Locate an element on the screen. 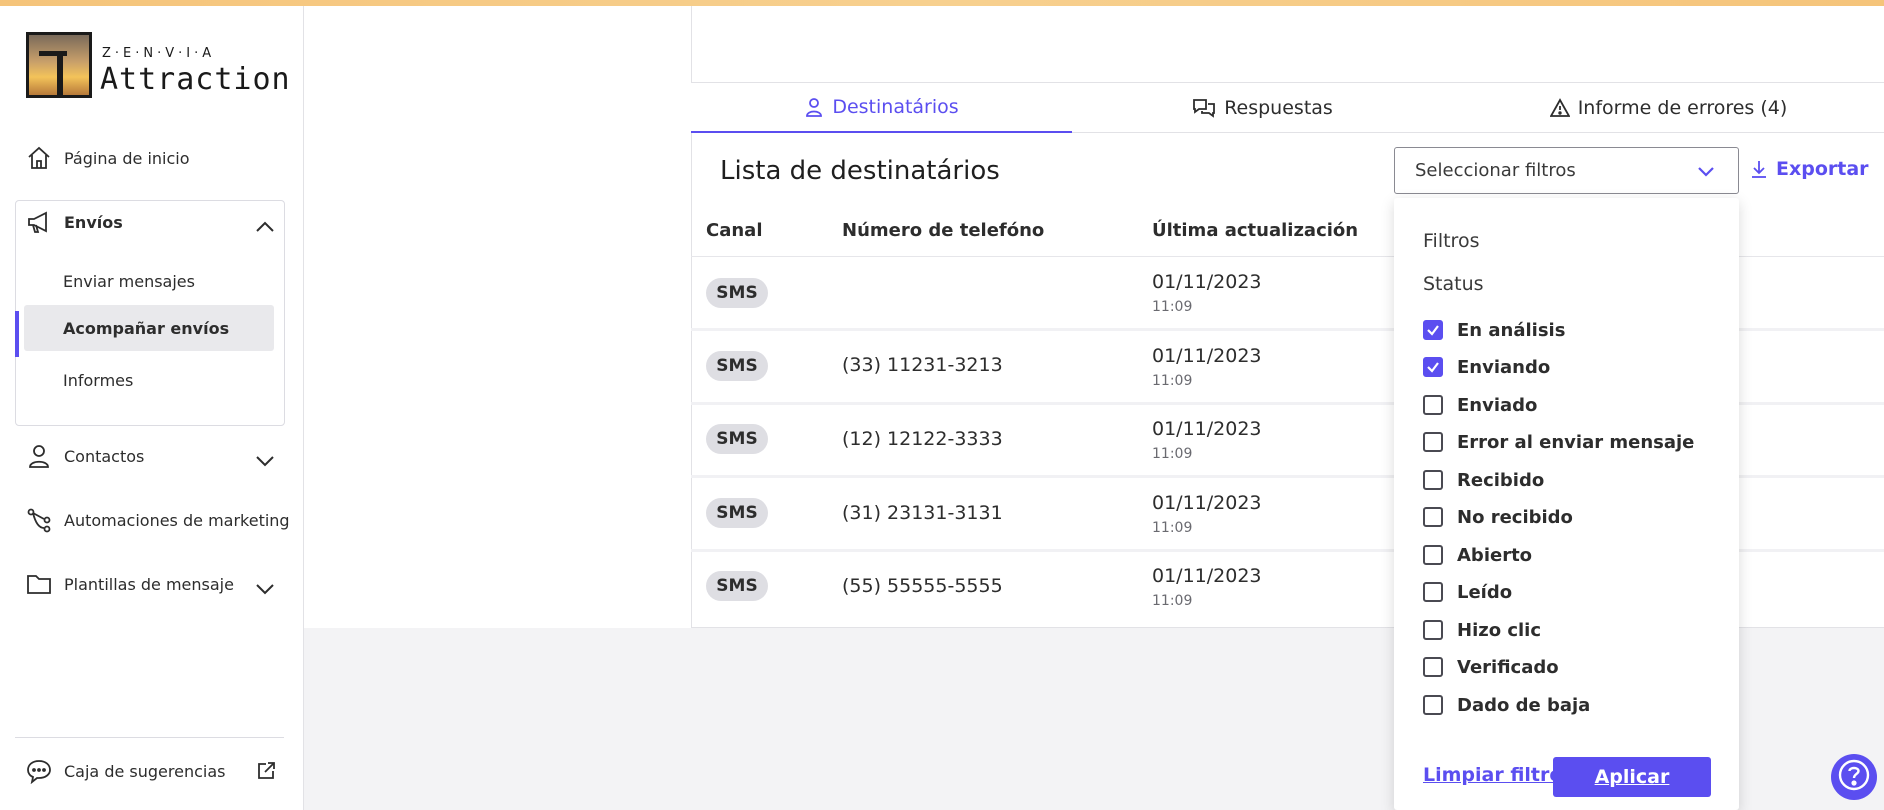  sidebar-item-envios: Envíos is located at coordinates (74, 222).